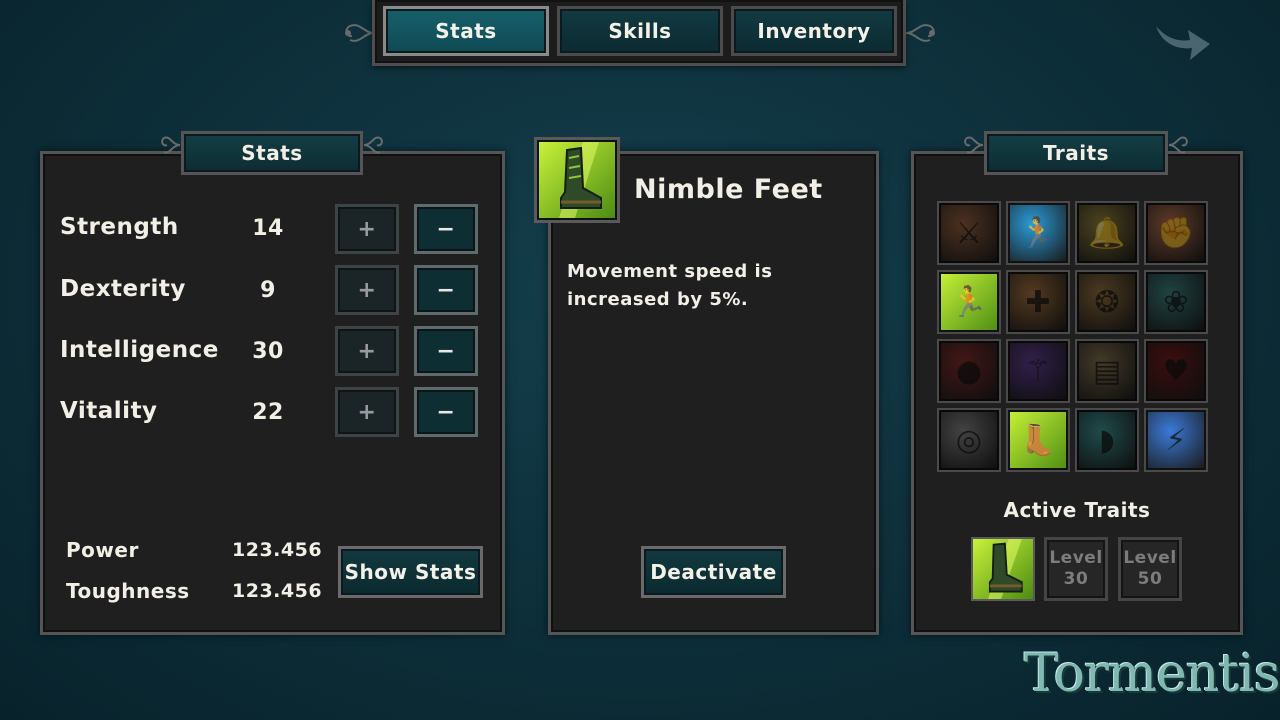 This screenshot has width=1280, height=720. What do you see at coordinates (367, 412) in the screenshot?
I see `vitality-plus-button: +` at bounding box center [367, 412].